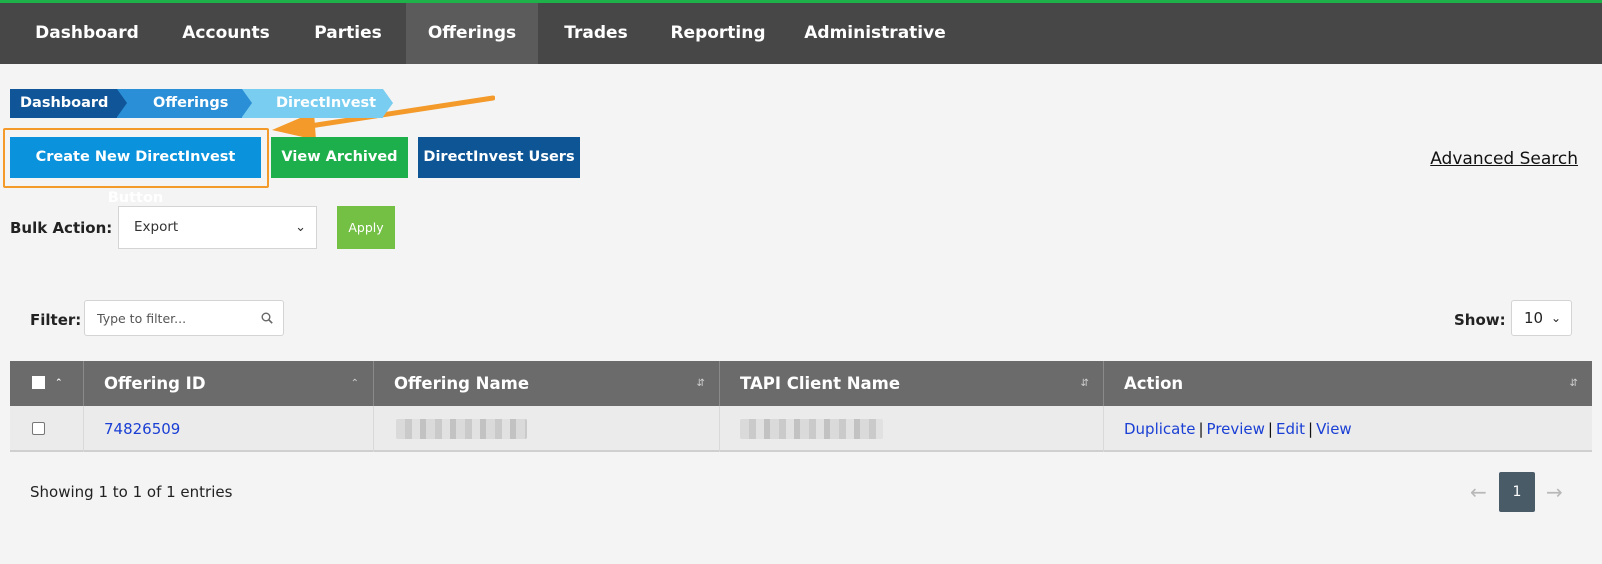 This screenshot has height=564, width=1602. What do you see at coordinates (1290, 429) in the screenshot?
I see `edit-link: Edit` at bounding box center [1290, 429].